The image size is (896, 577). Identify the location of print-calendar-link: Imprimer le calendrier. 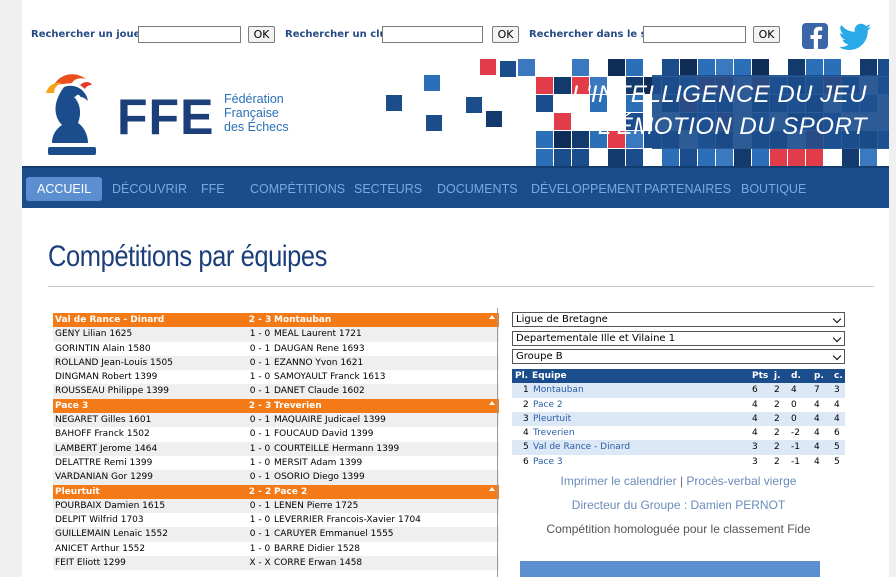
(619, 481).